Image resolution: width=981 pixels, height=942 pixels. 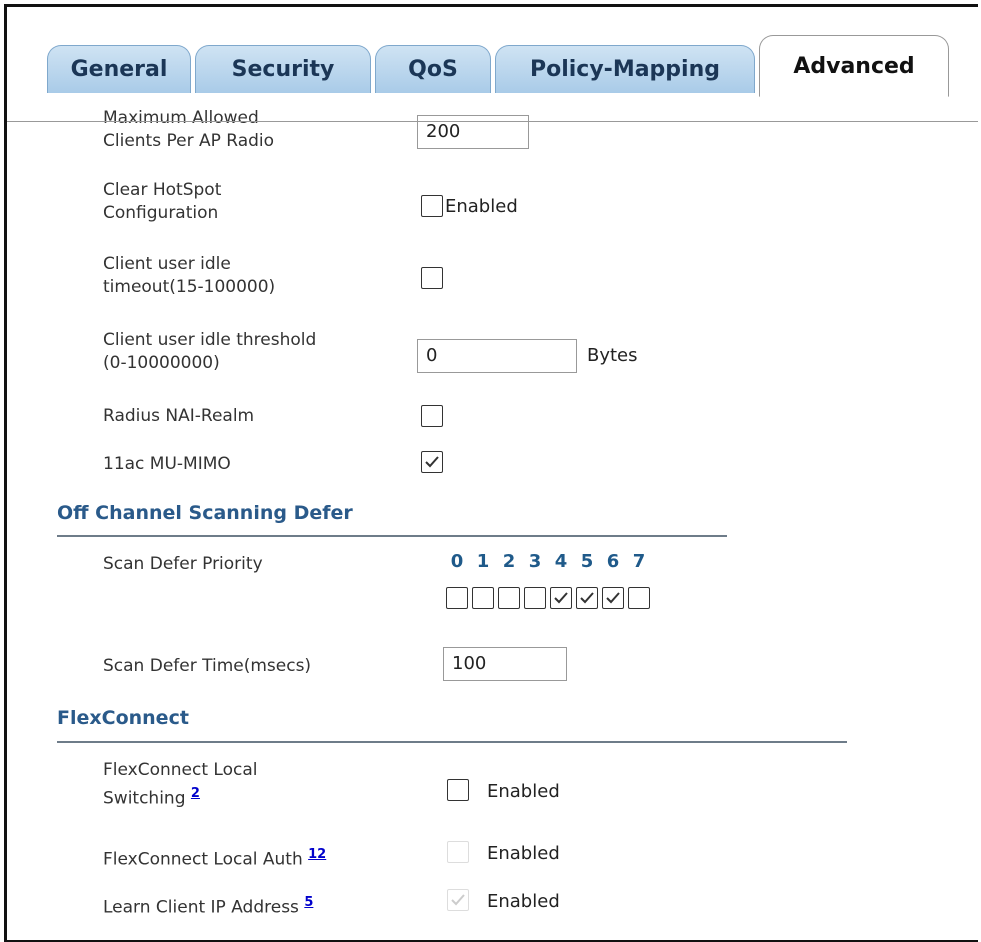 I want to click on priority-number: 3, so click(x=535, y=561).